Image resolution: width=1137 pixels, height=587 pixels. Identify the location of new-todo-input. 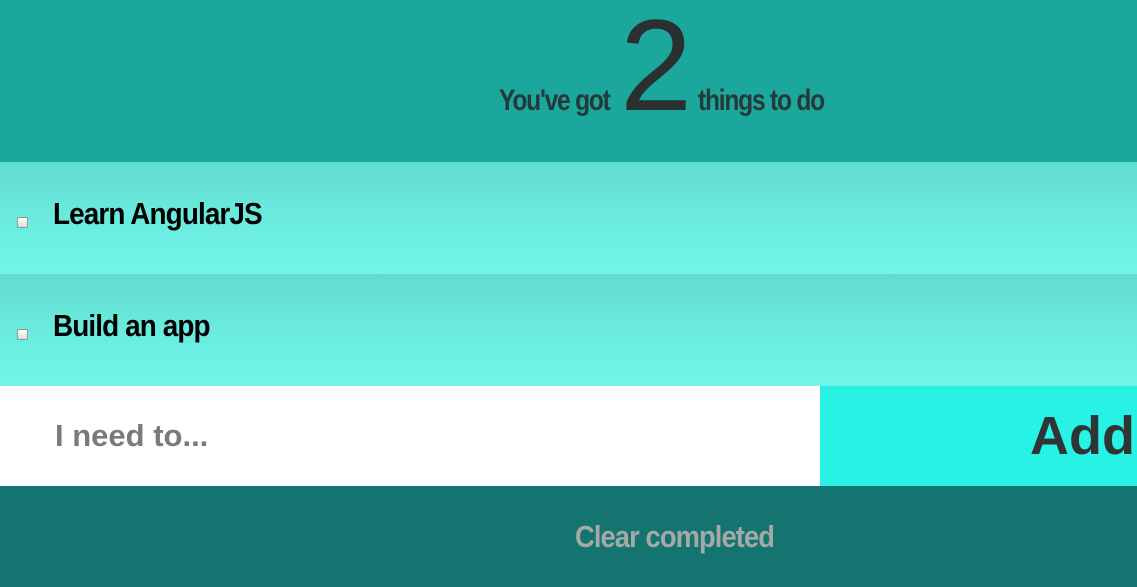
(410, 436).